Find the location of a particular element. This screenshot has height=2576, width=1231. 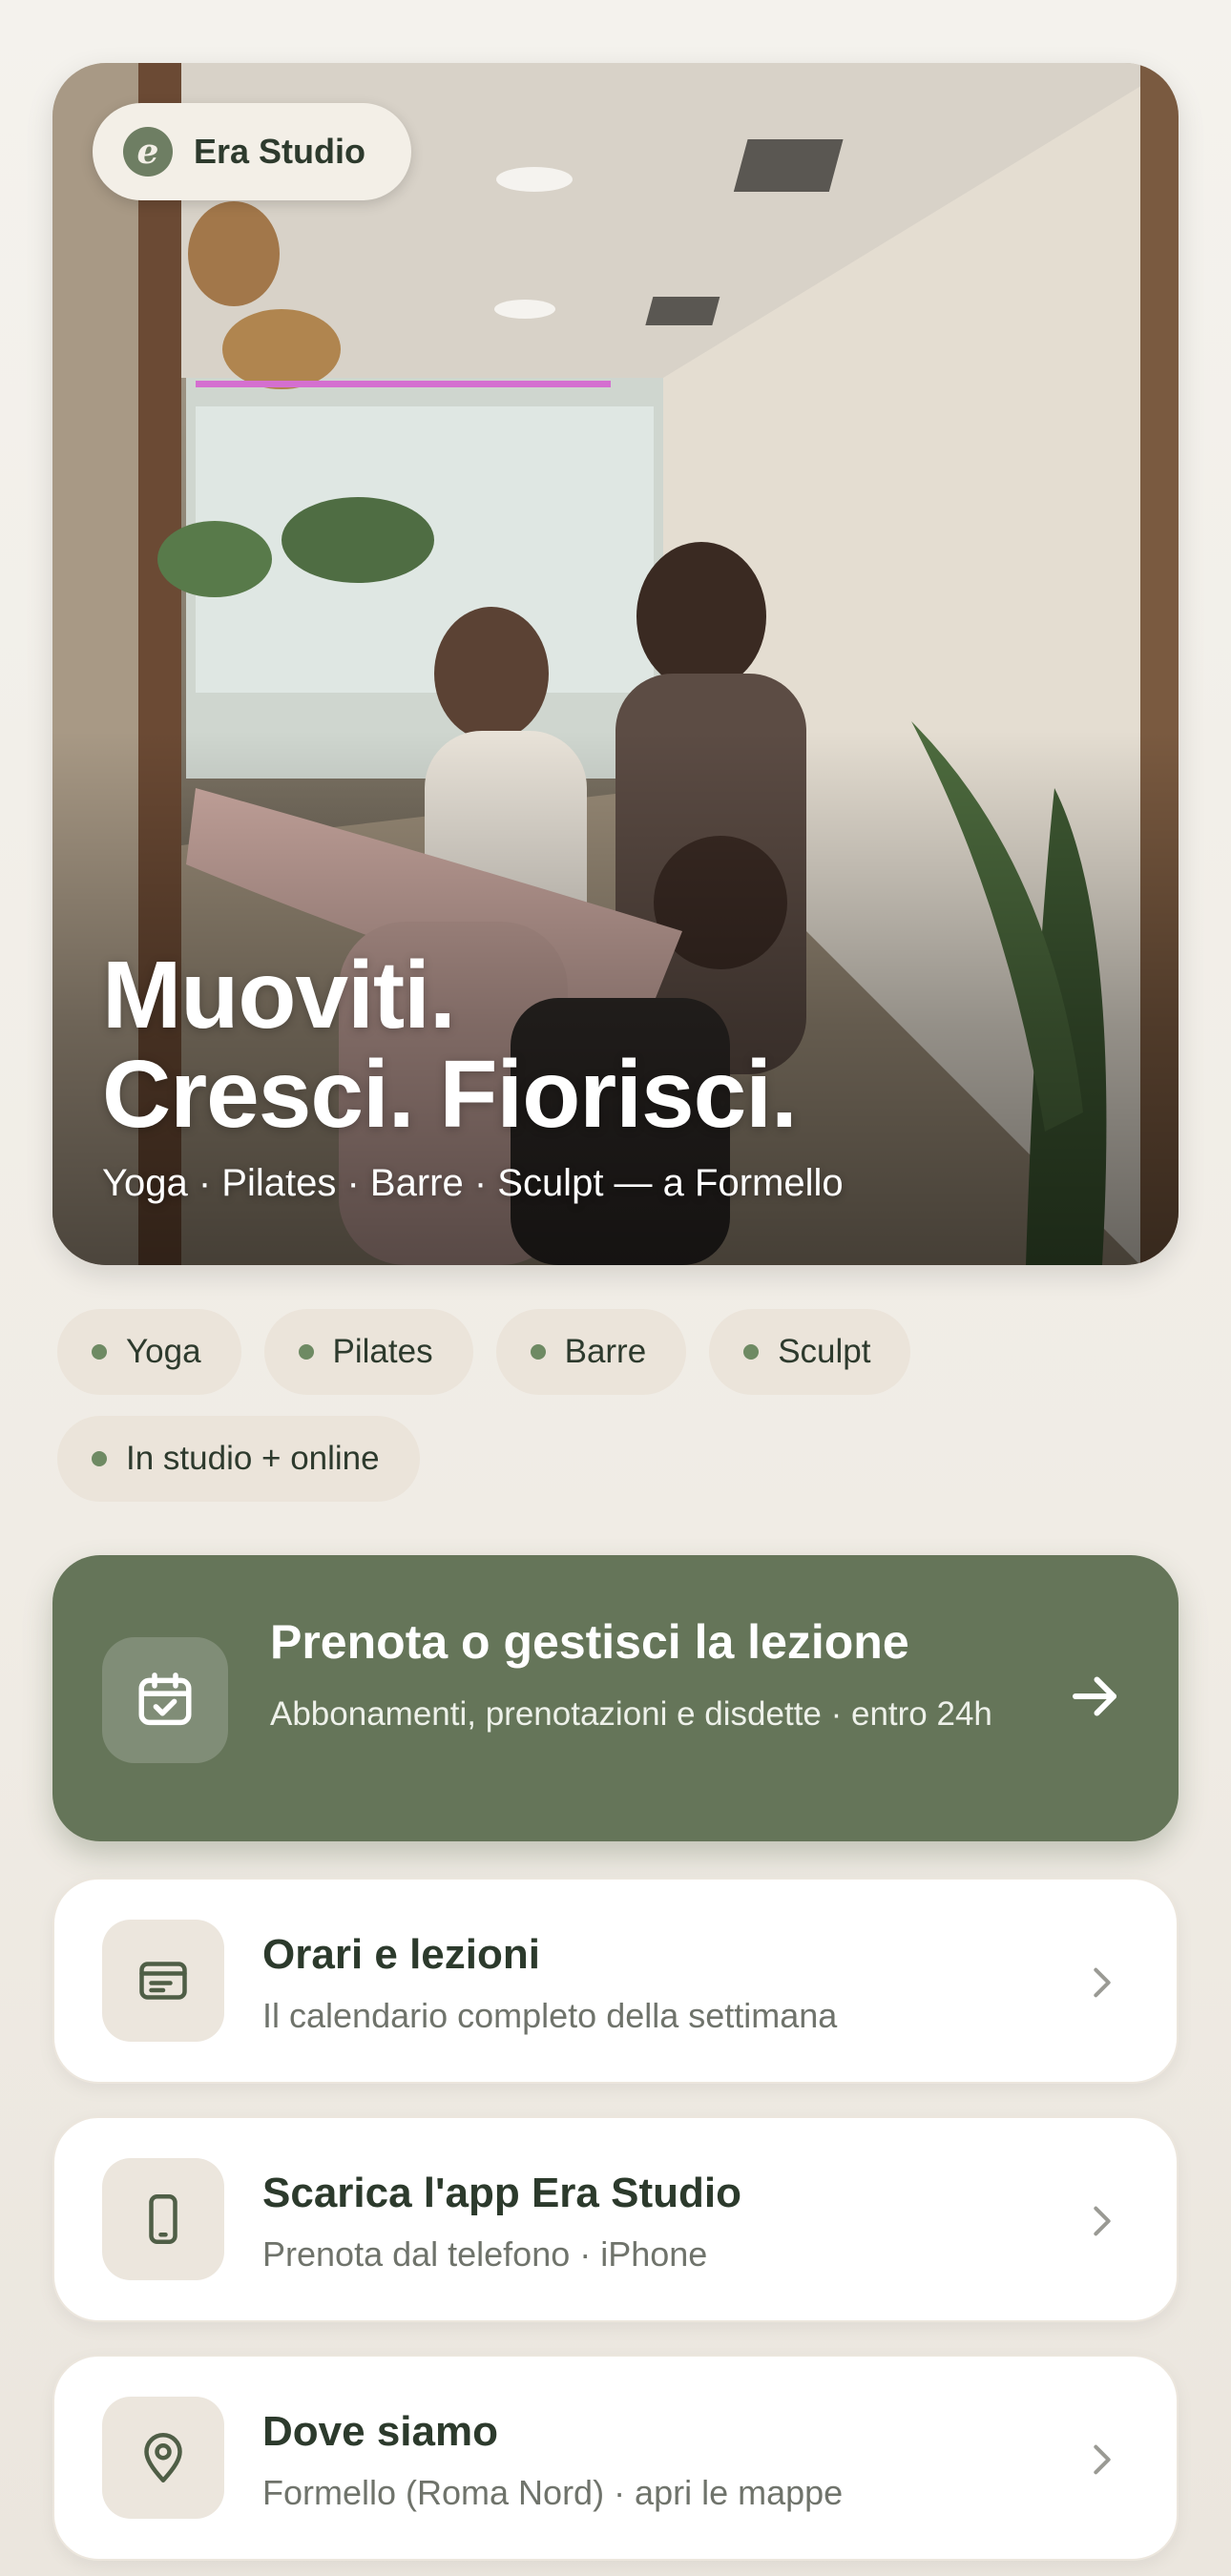

tag-barre: Barre is located at coordinates (591, 1352).